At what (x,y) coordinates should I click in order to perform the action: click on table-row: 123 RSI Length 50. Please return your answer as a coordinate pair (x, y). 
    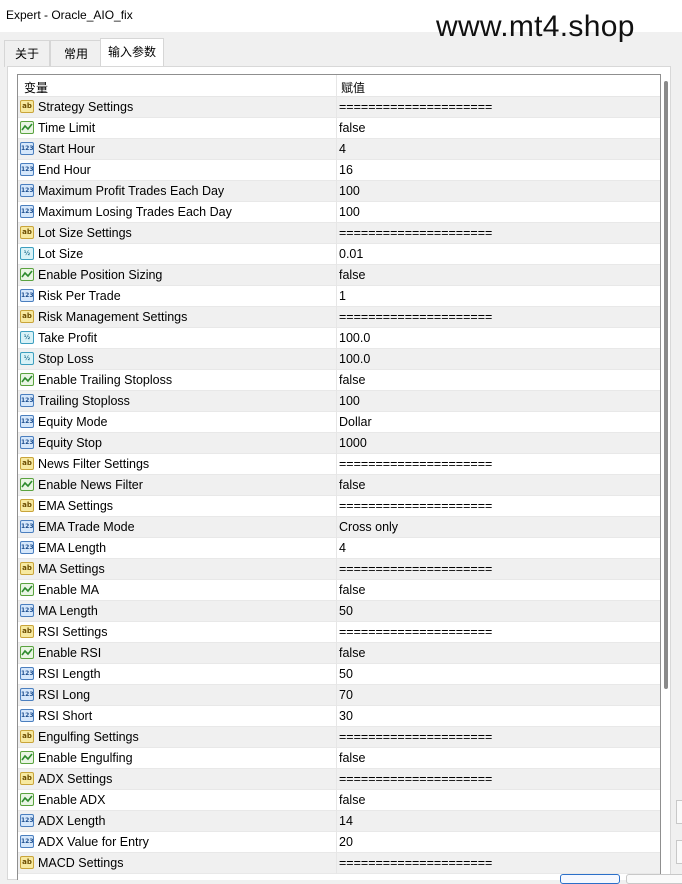
    Looking at the image, I should click on (339, 674).